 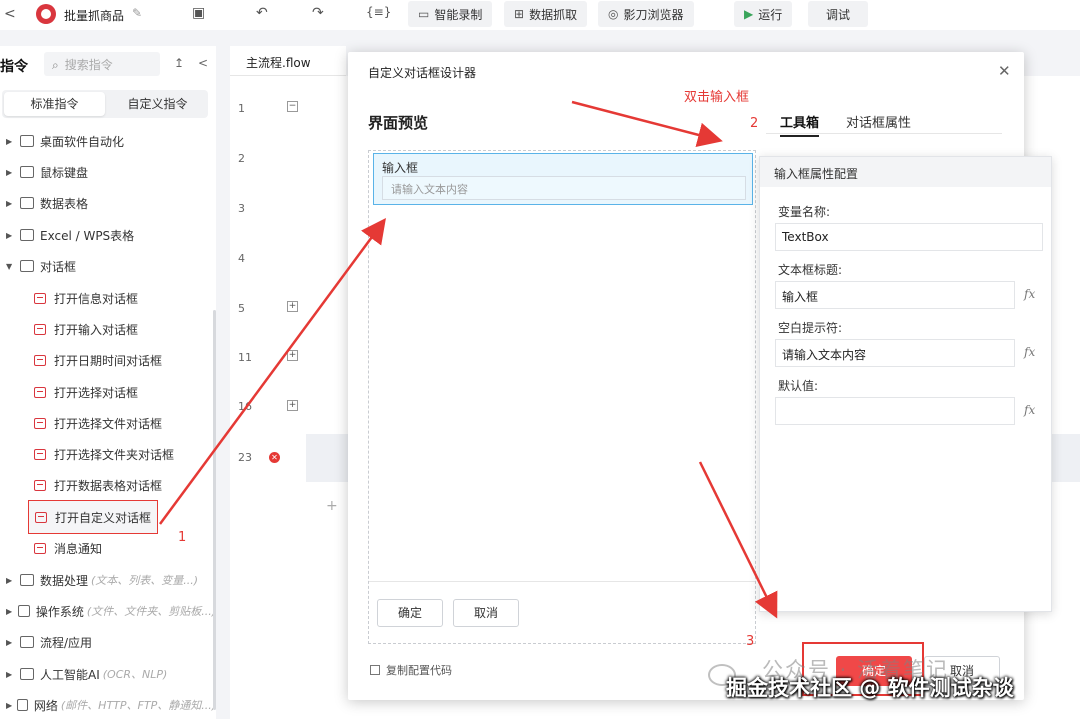 What do you see at coordinates (288, 61) in the screenshot?
I see `tab-main-flow: 主流程.flow` at bounding box center [288, 61].